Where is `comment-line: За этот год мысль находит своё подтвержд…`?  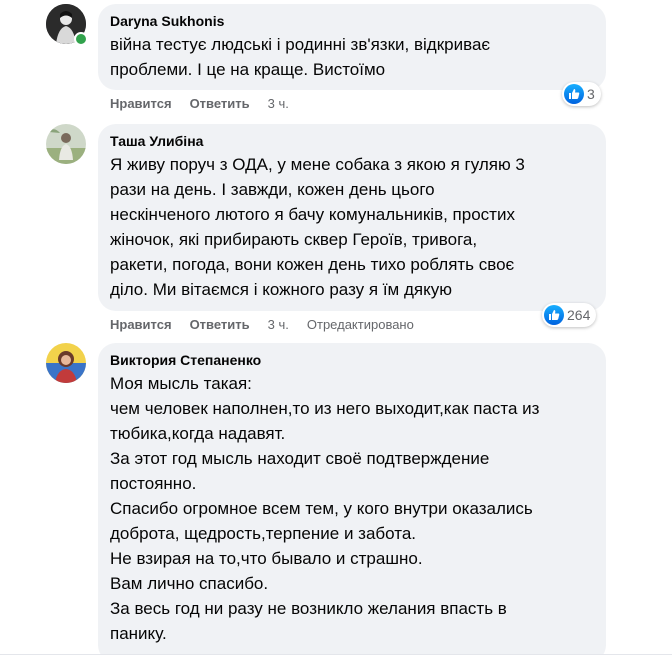 comment-line: За этот год мысль находит своё подтвержд… is located at coordinates (300, 458).